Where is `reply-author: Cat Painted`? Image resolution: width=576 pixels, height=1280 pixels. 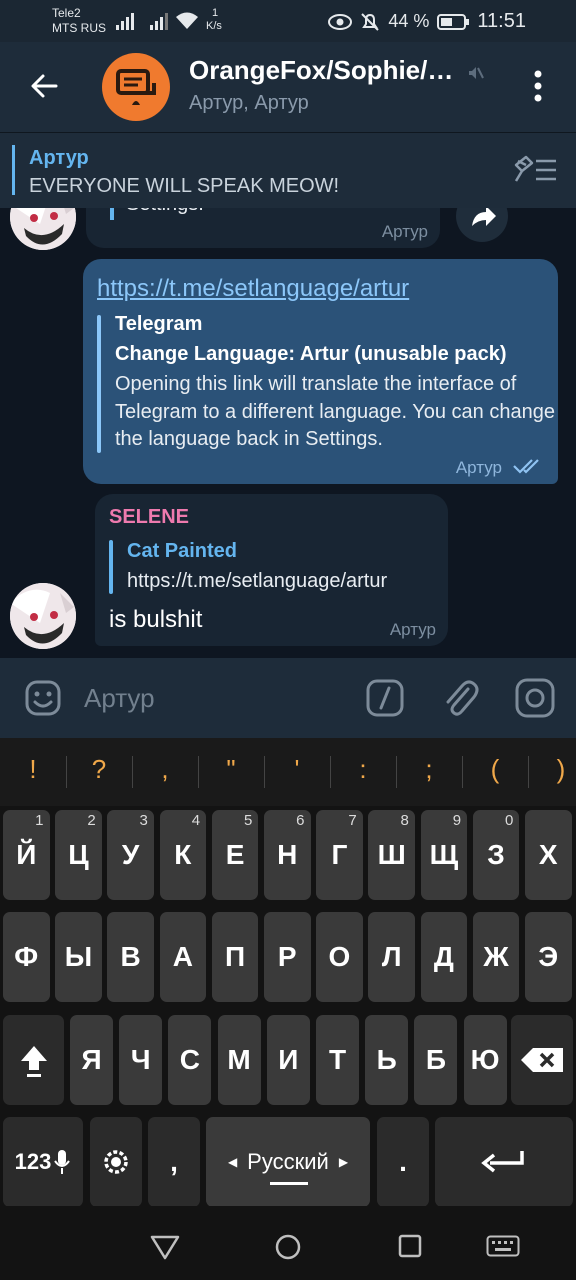 reply-author: Cat Painted is located at coordinates (182, 551).